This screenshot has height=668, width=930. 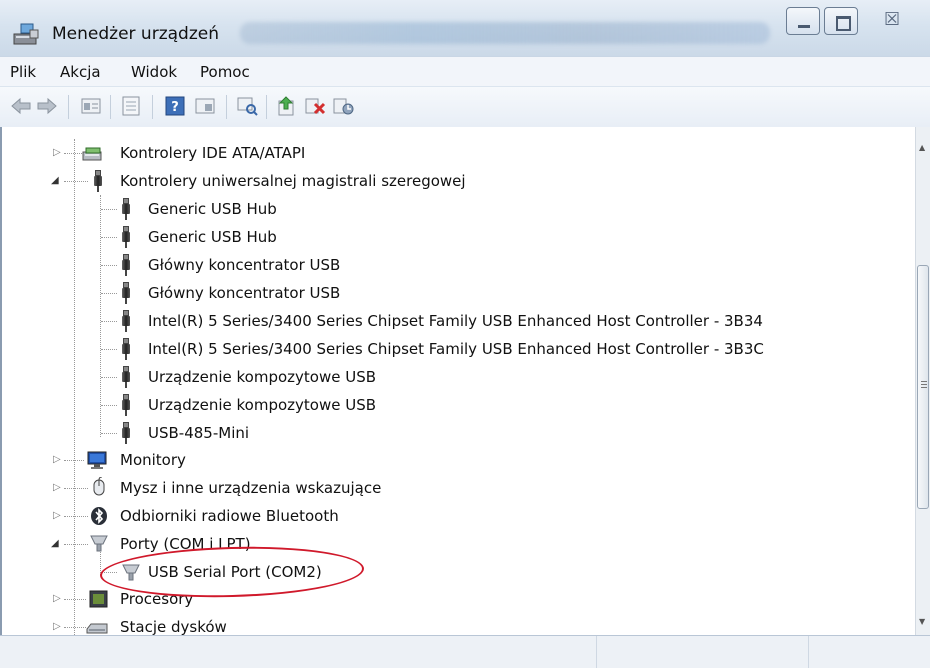 What do you see at coordinates (26, 34) in the screenshot?
I see `device-manager-icon` at bounding box center [26, 34].